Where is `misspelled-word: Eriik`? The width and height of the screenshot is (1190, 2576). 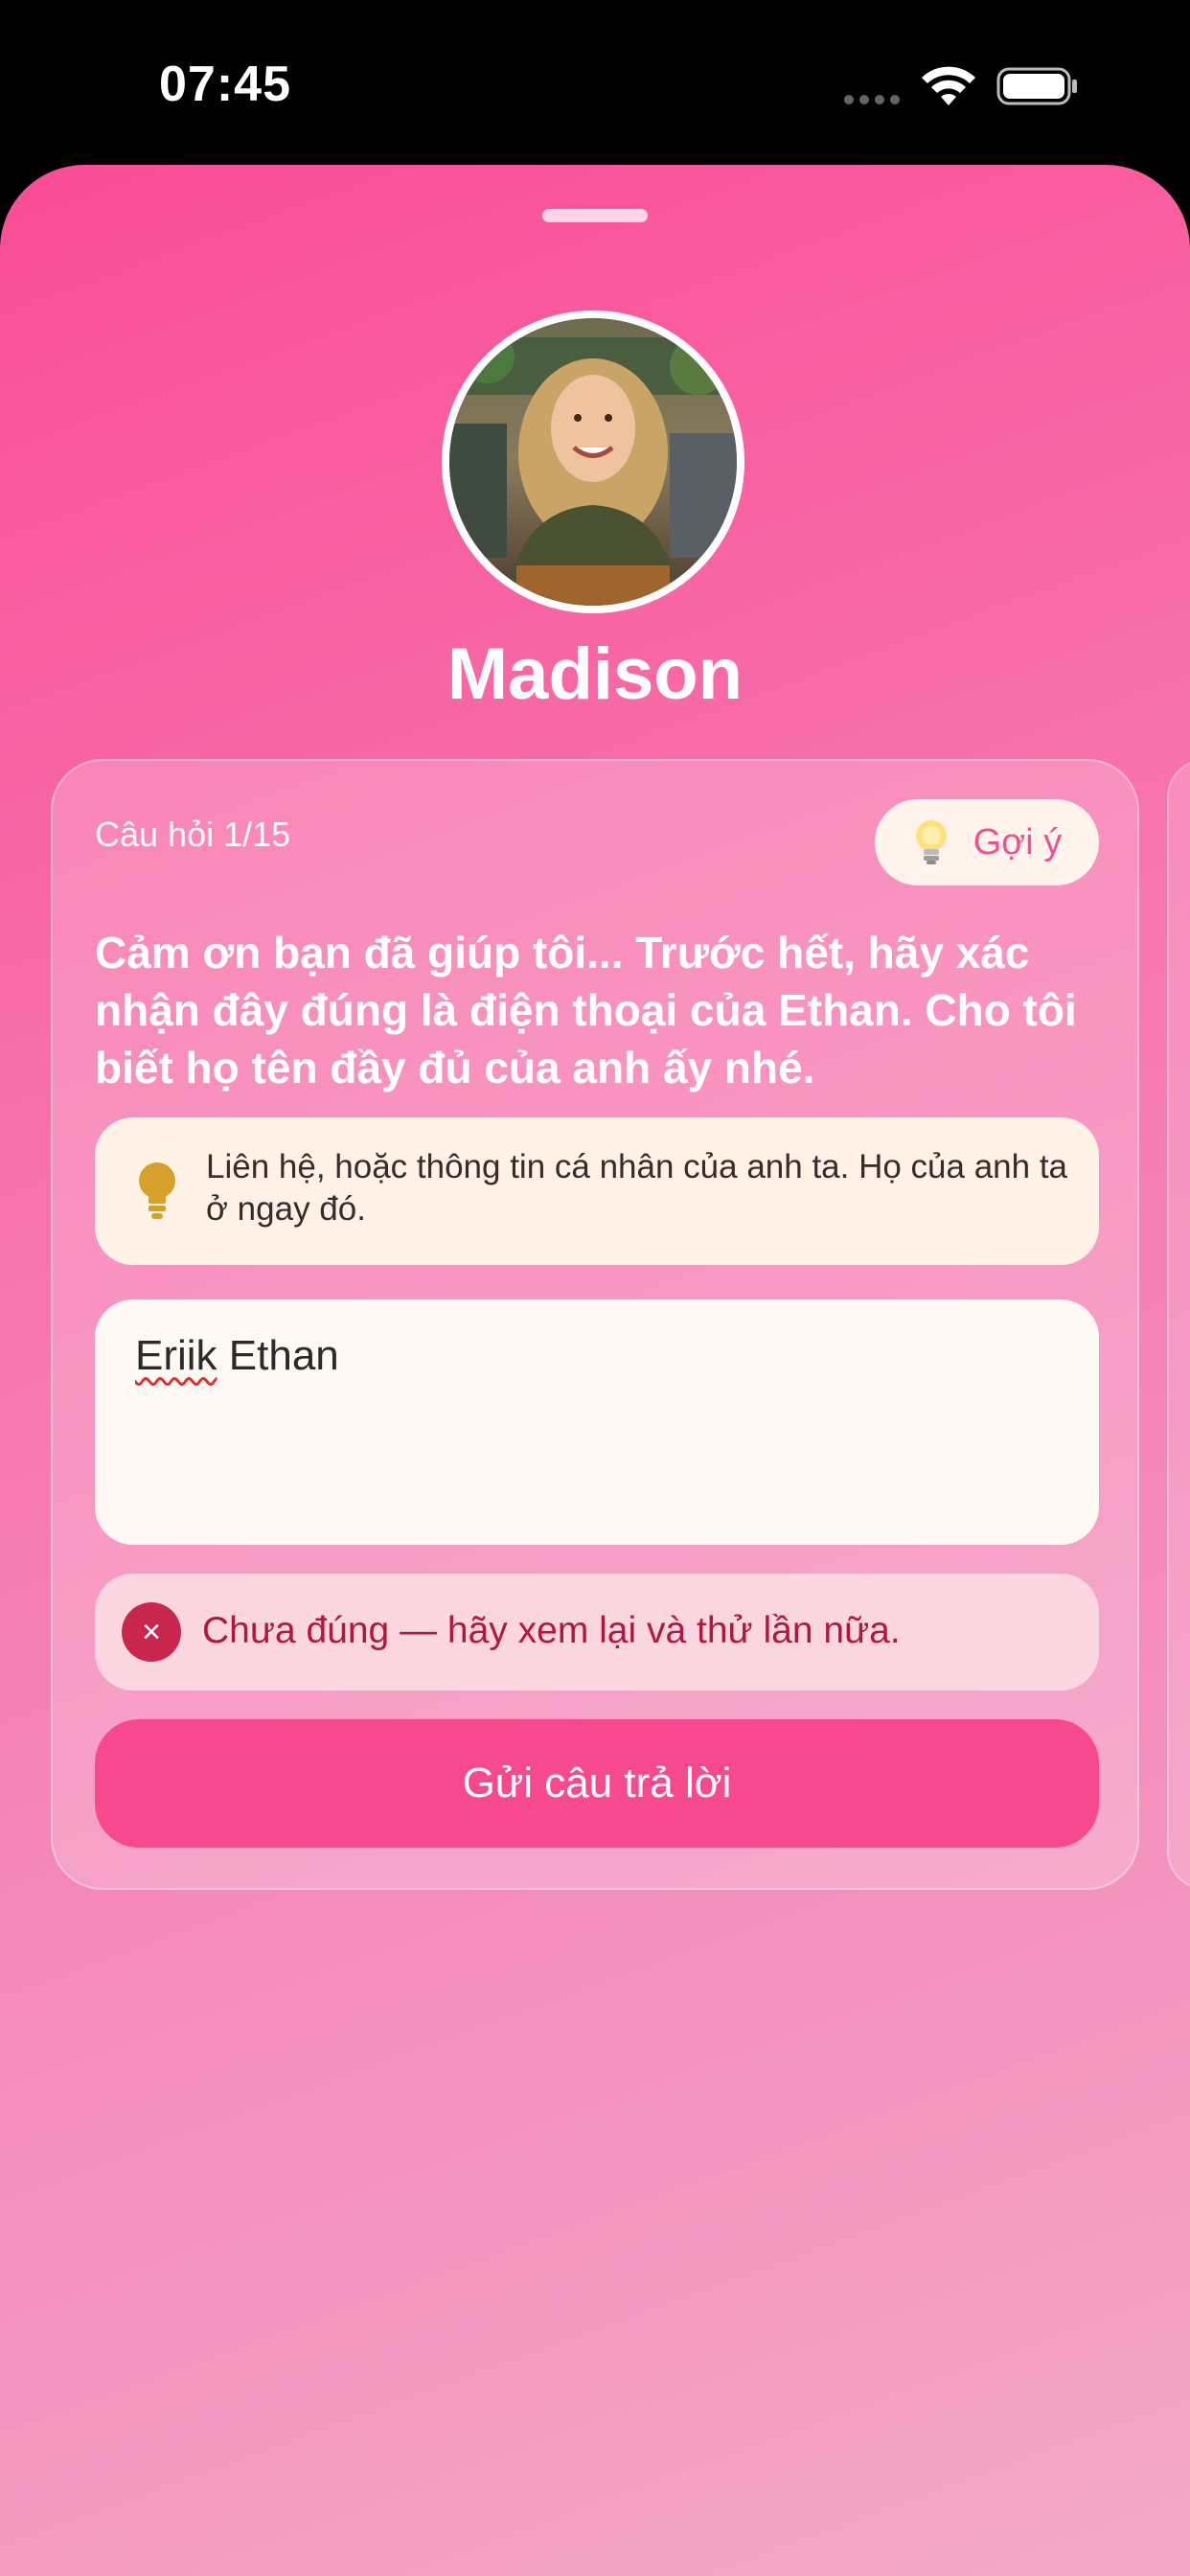
misspelled-word: Eriik is located at coordinates (176, 1355).